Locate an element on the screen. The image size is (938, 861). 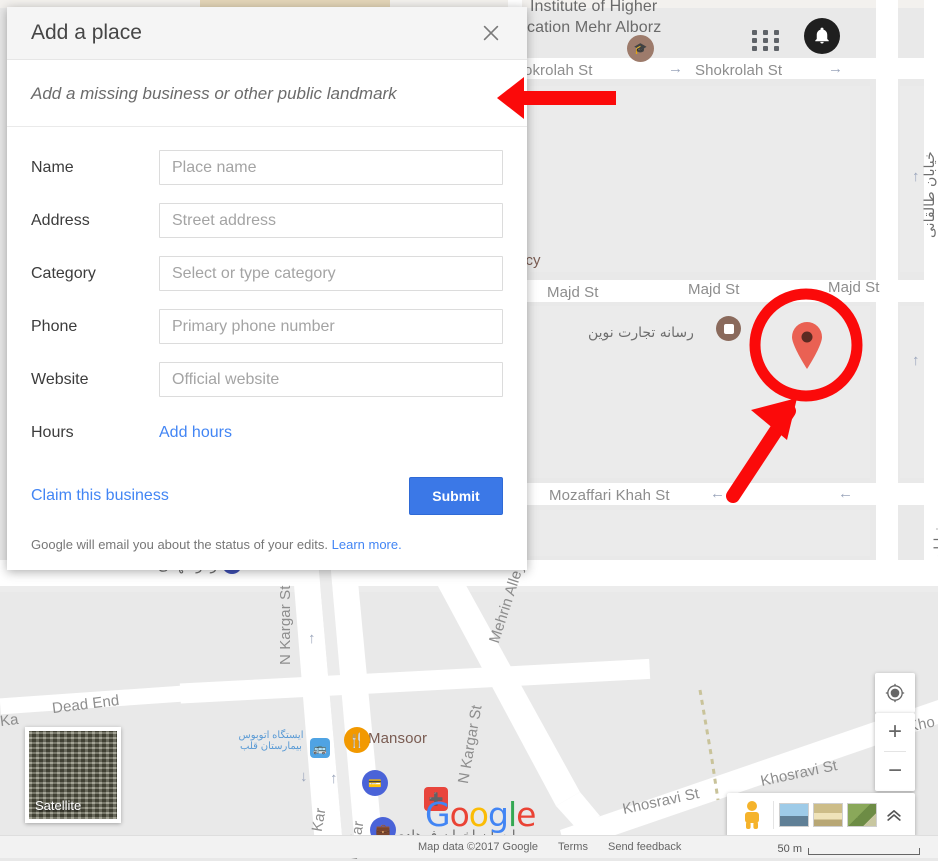
dialog-title: Add a place is located at coordinates (86, 32).